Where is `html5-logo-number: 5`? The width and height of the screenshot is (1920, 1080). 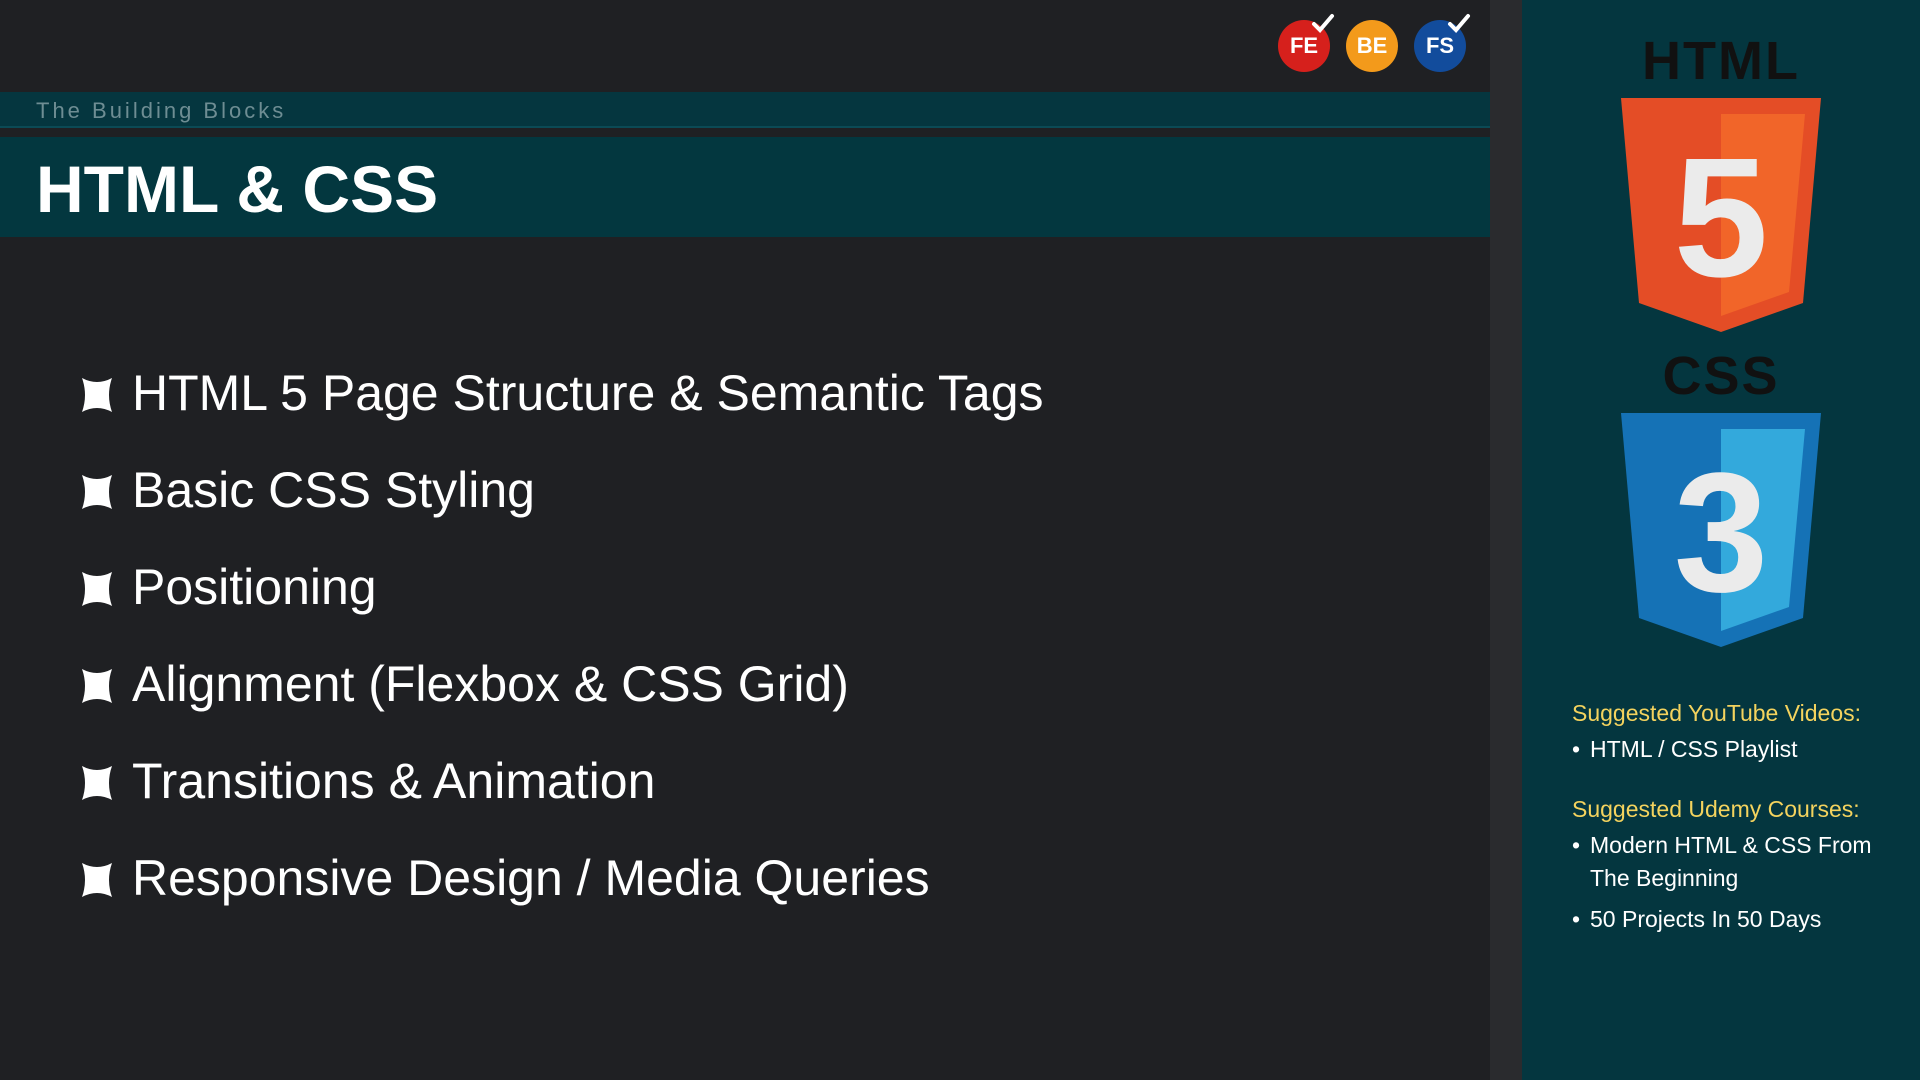
html5-logo-number: 5 is located at coordinates (1721, 218).